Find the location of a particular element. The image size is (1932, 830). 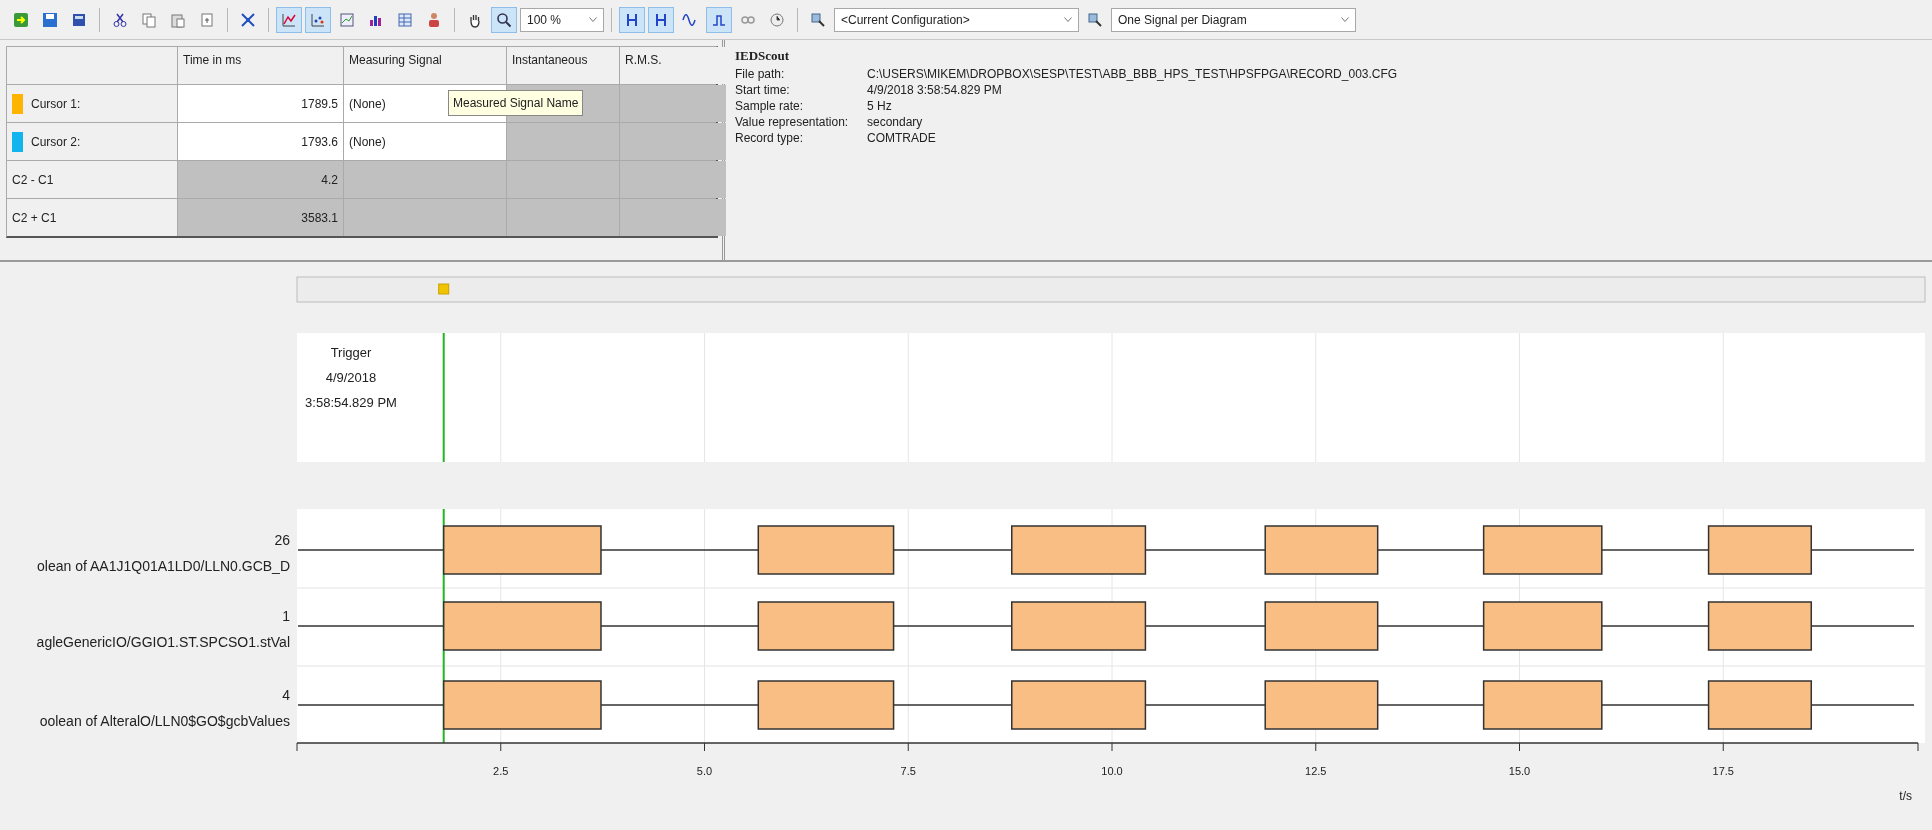

field-label: Start time: is located at coordinates (763, 89).